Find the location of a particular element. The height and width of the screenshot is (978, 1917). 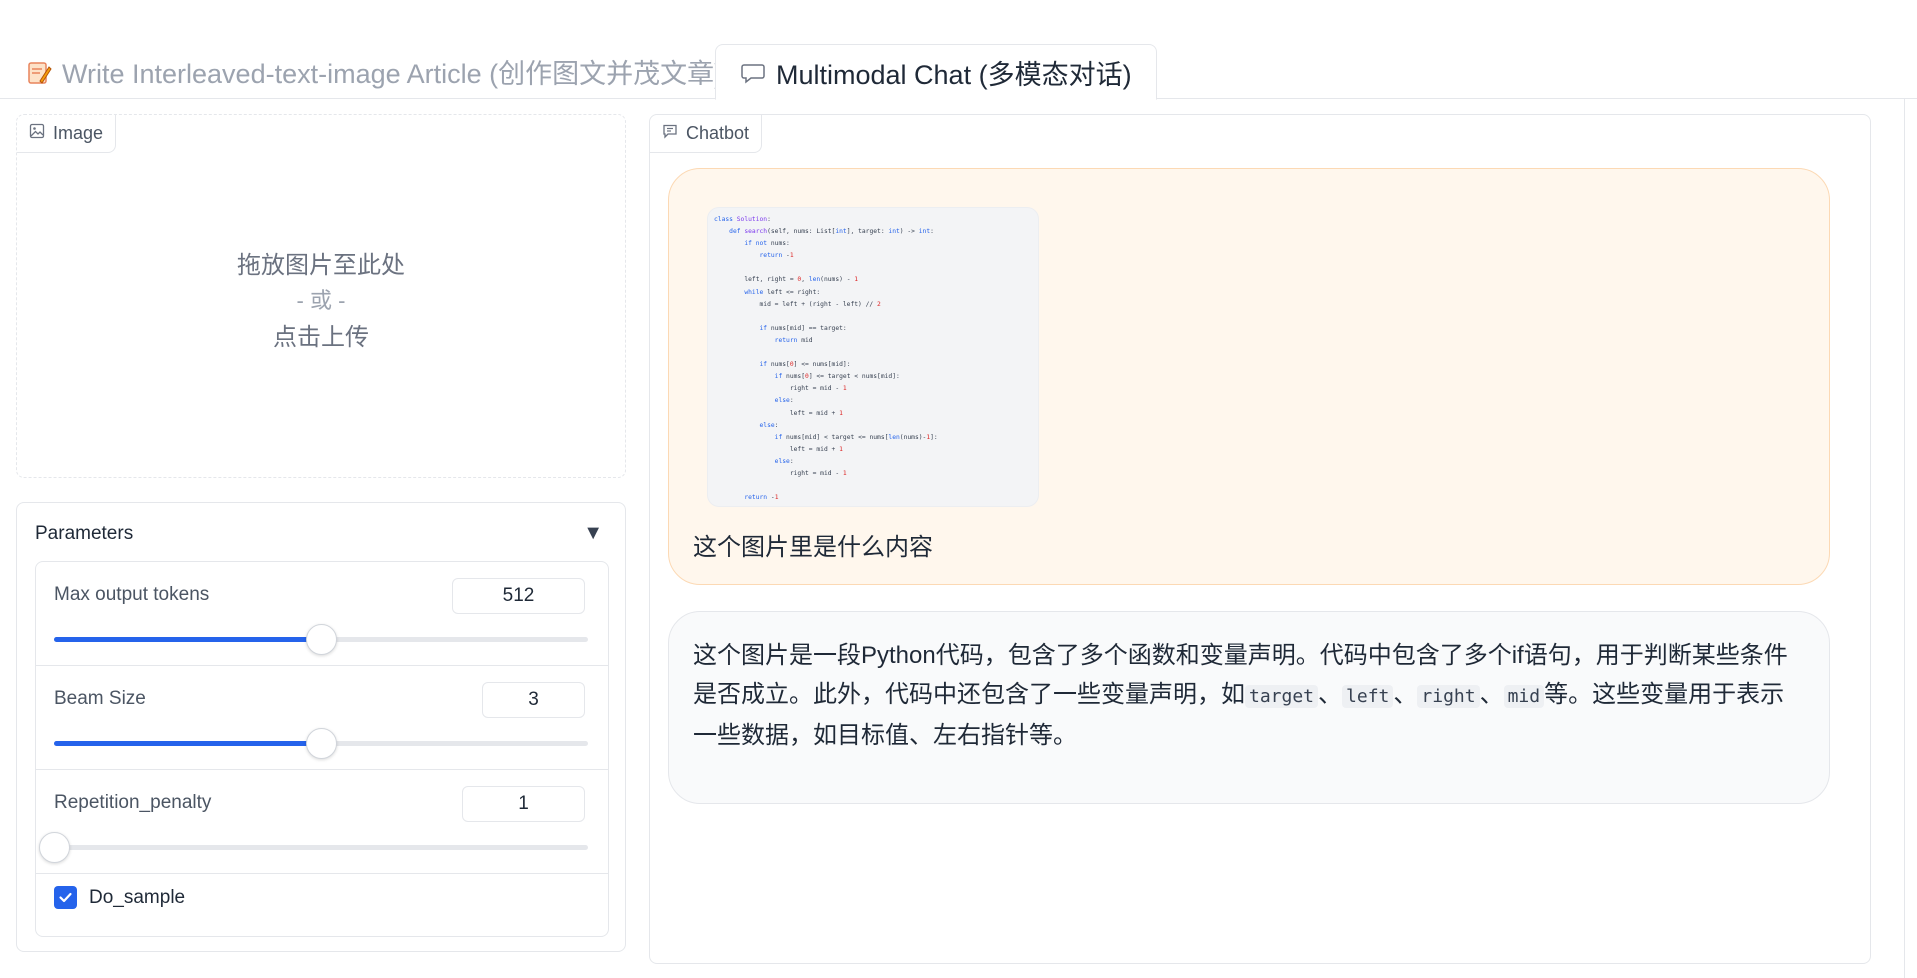

inline-code-left: left is located at coordinates (1368, 696).